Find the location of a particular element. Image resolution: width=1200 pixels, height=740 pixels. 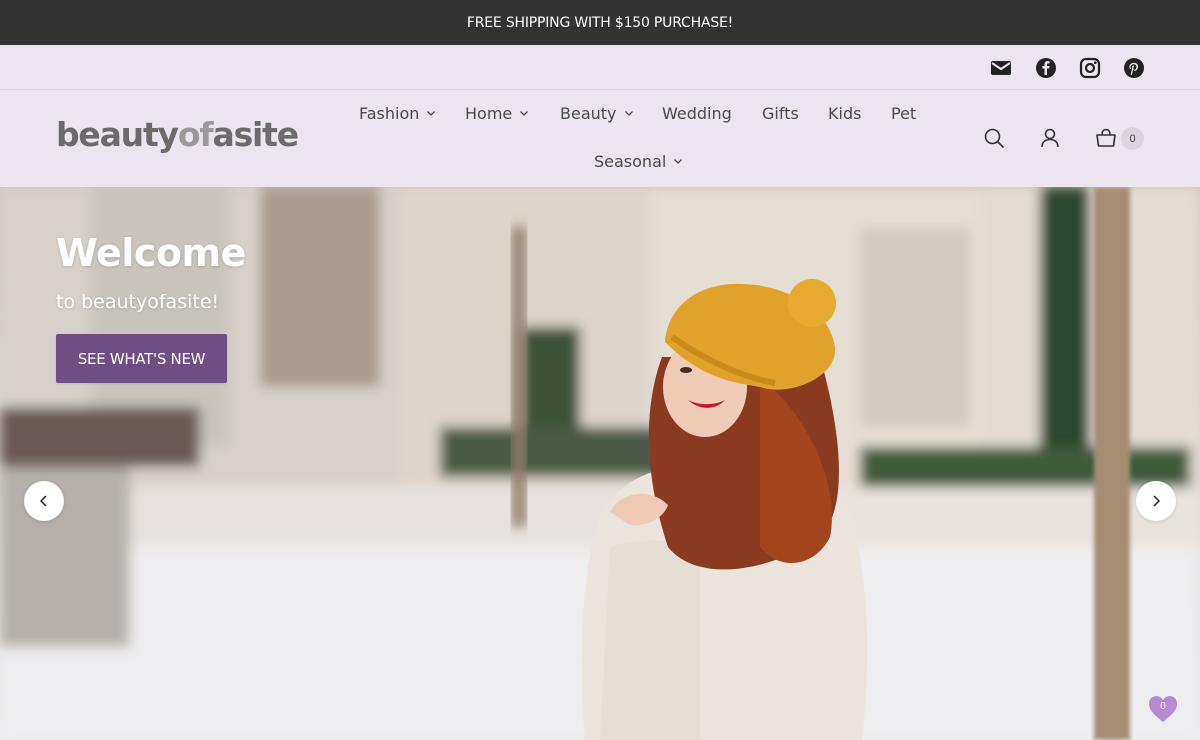

nav-gifts: Gifts is located at coordinates (780, 113).